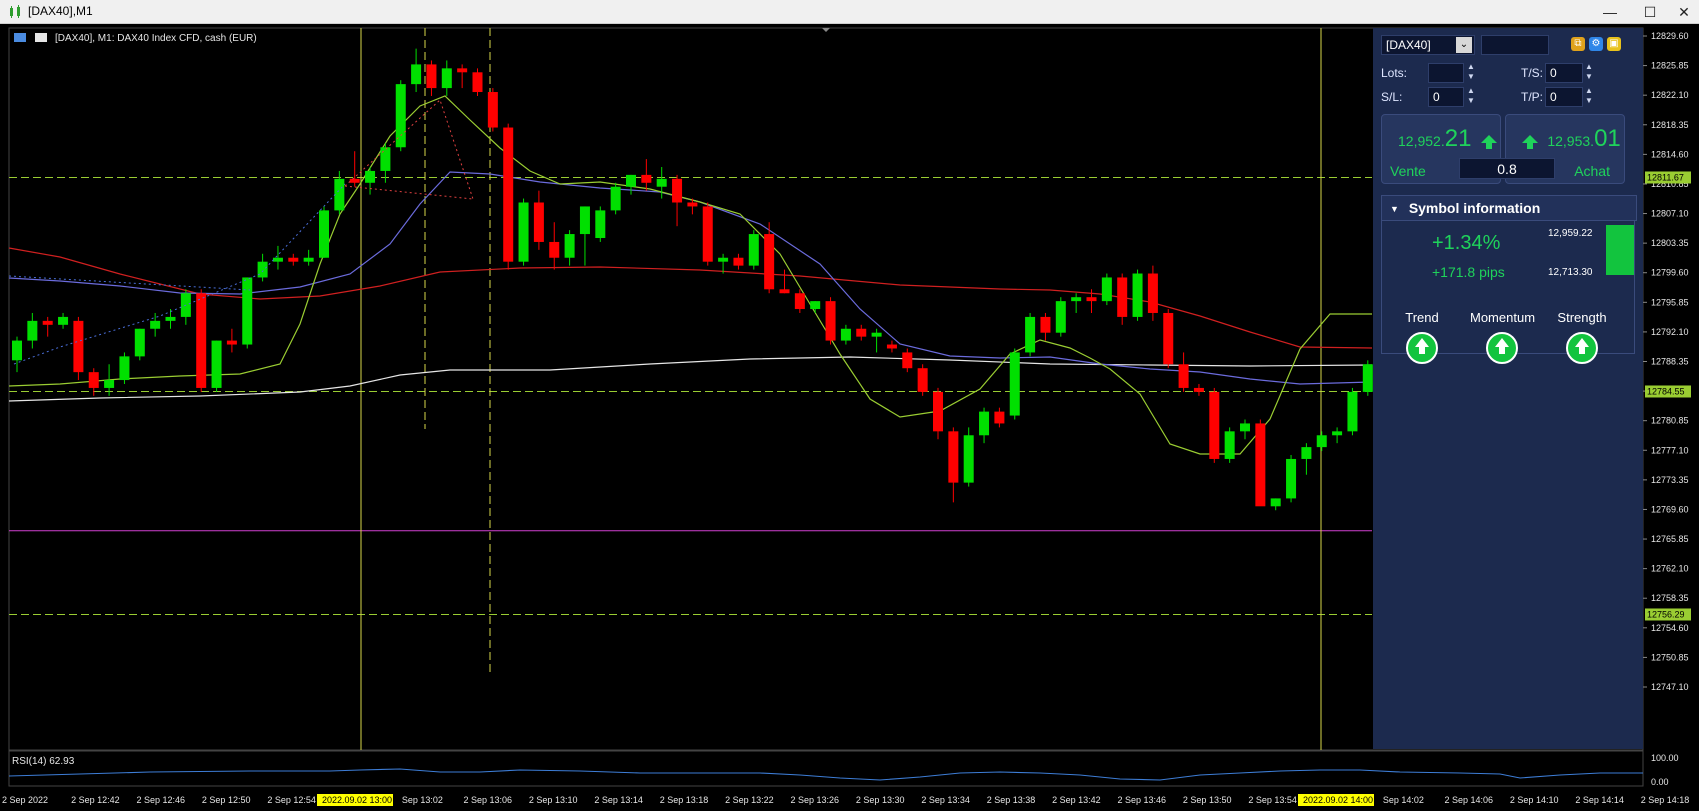 This screenshot has width=1699, height=811. I want to click on price-tick-label: 12799.60, so click(1670, 273).